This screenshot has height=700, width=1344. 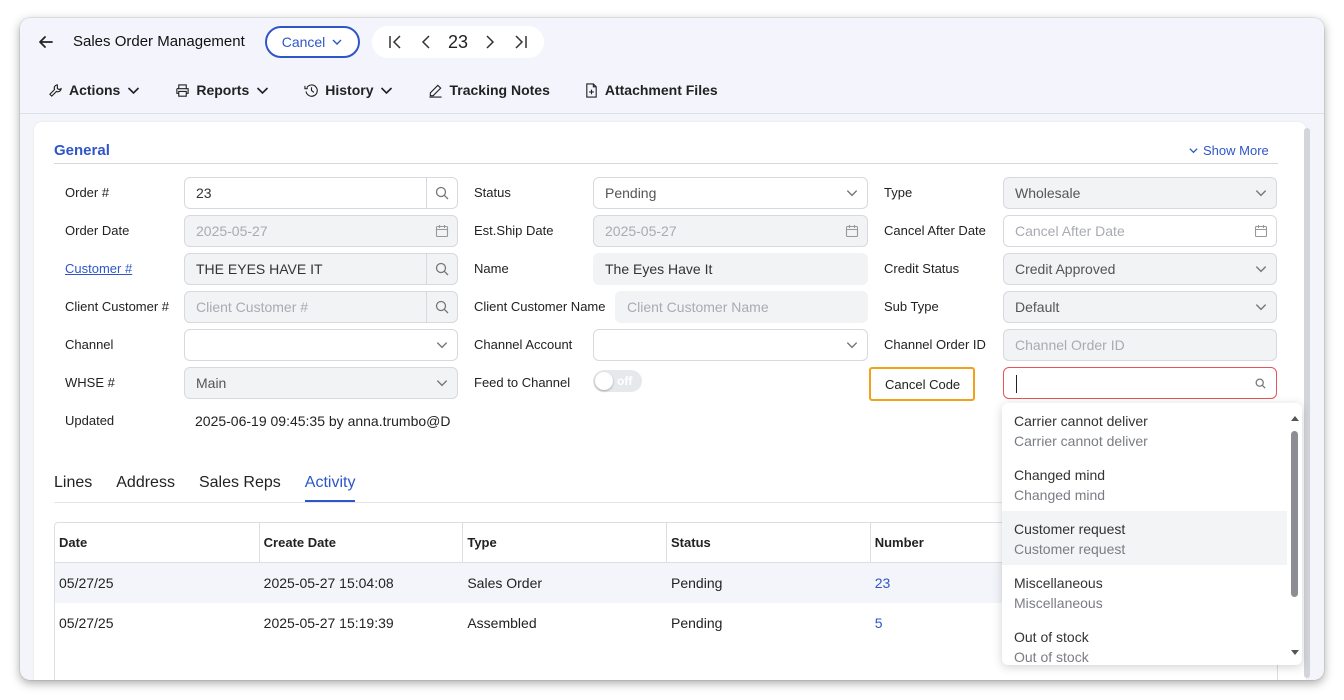 I want to click on reports-menu-button: Reports, so click(x=222, y=90).